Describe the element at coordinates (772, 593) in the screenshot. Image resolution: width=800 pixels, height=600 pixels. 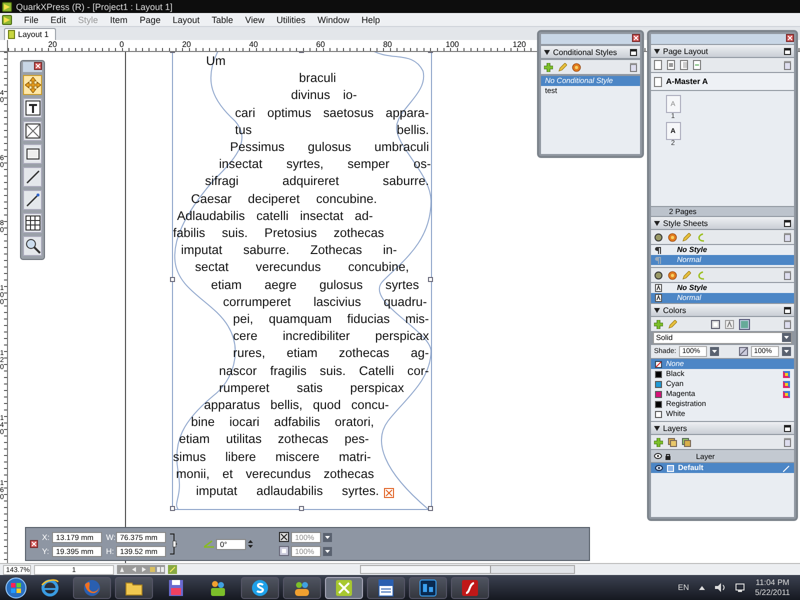
I see `clock-date: 5/22/2011` at that location.